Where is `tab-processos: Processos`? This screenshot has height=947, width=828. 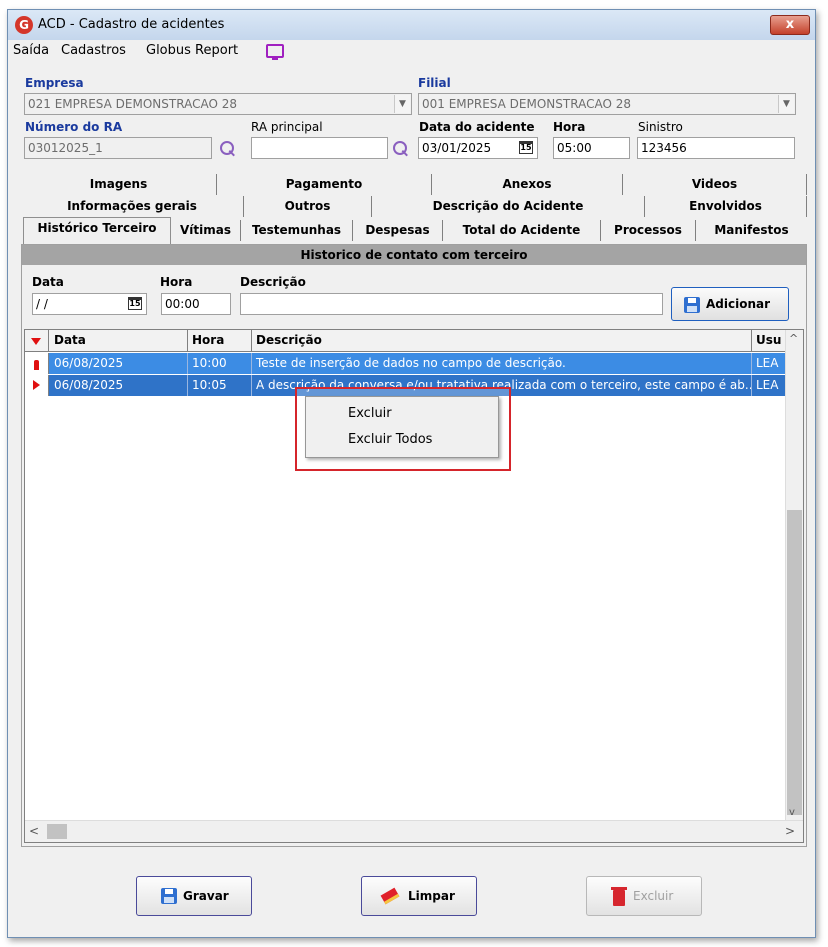 tab-processos: Processos is located at coordinates (648, 230).